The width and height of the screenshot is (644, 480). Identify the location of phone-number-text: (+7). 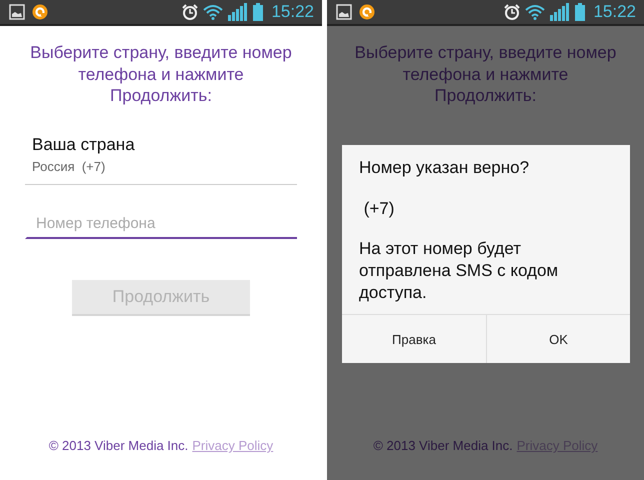
(379, 208).